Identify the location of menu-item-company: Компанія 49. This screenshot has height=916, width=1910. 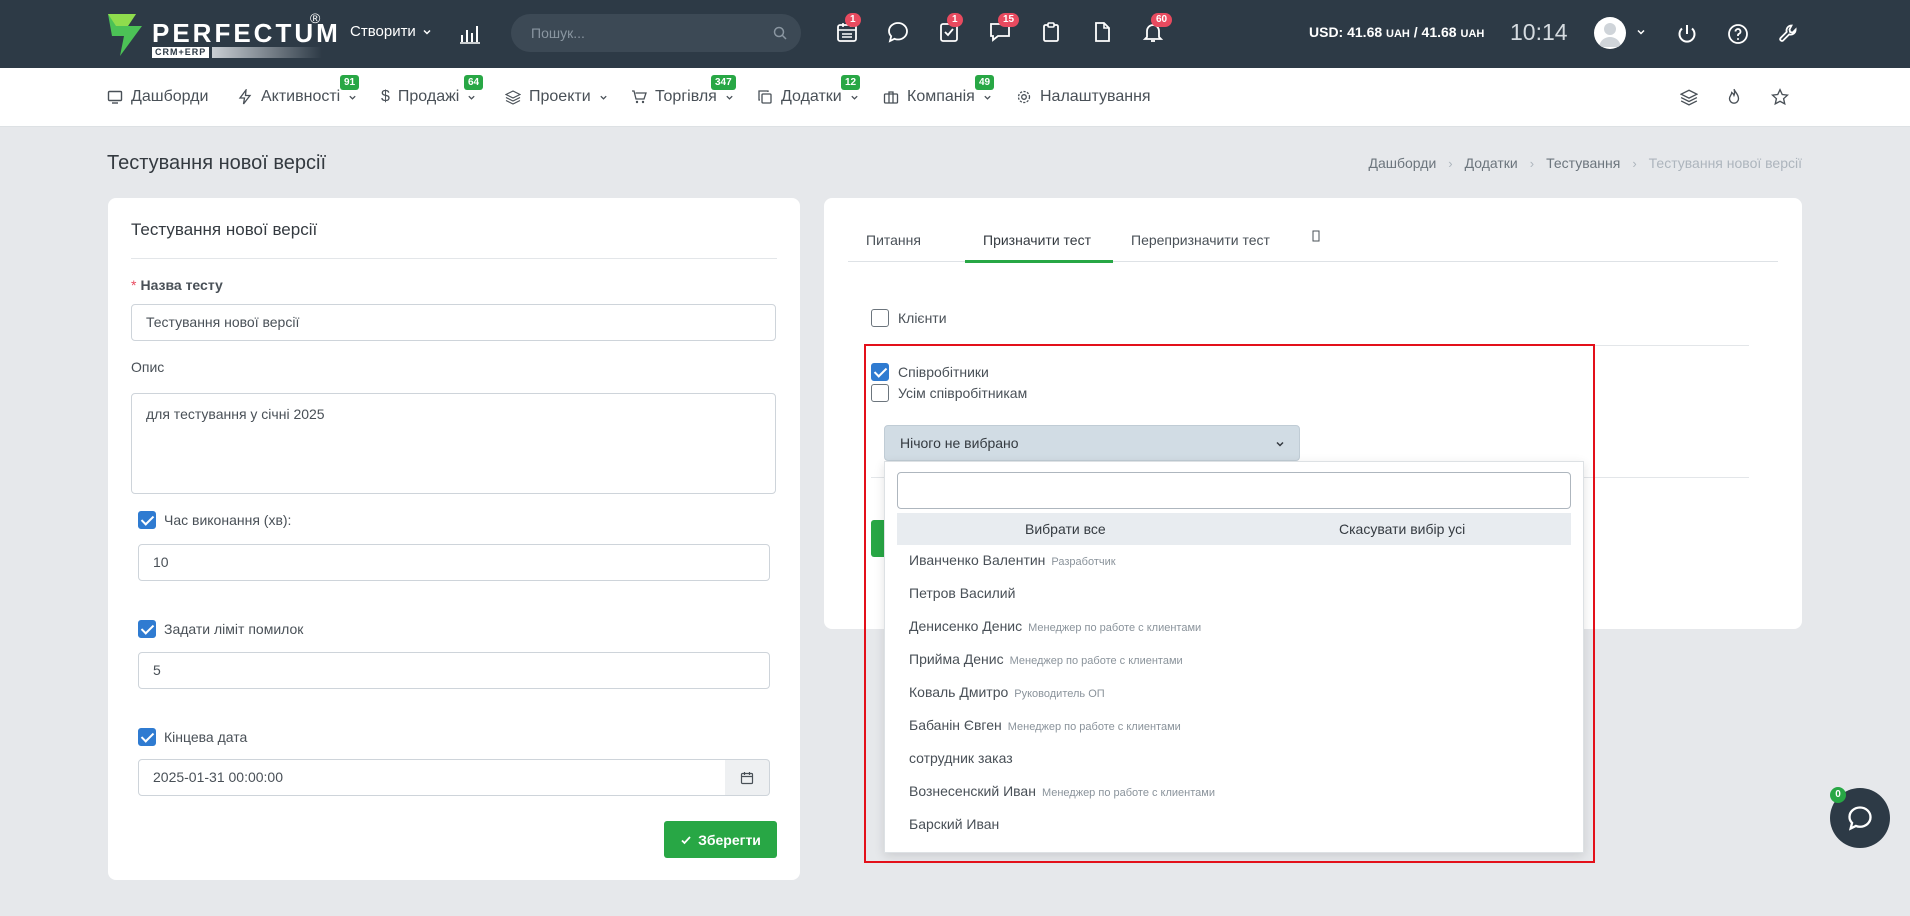
(939, 90).